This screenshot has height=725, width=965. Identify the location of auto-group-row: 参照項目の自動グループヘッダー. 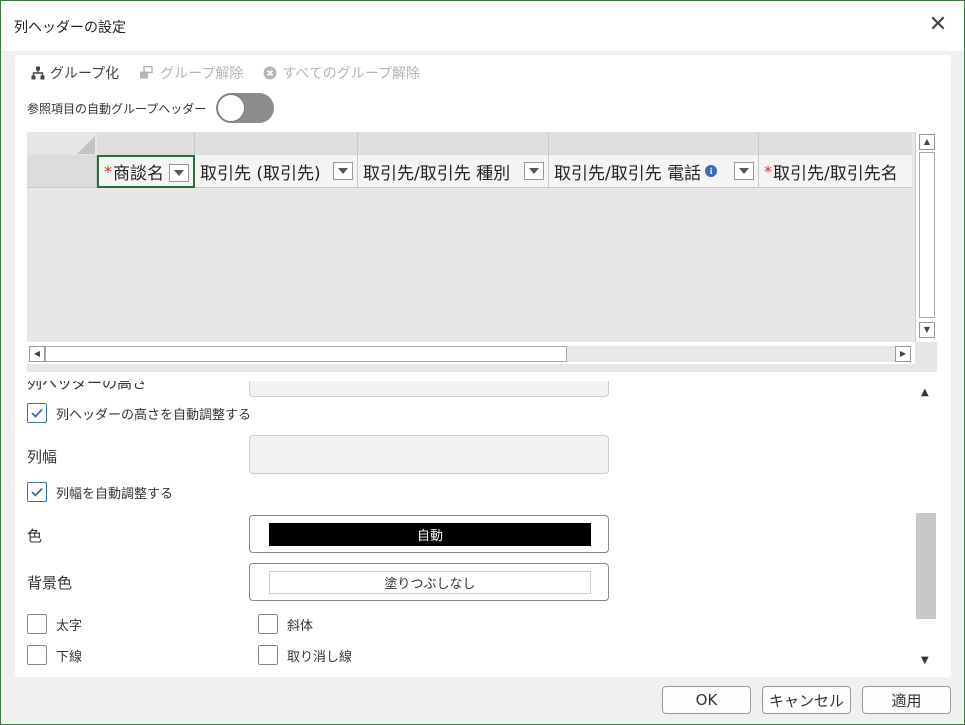
(151, 108).